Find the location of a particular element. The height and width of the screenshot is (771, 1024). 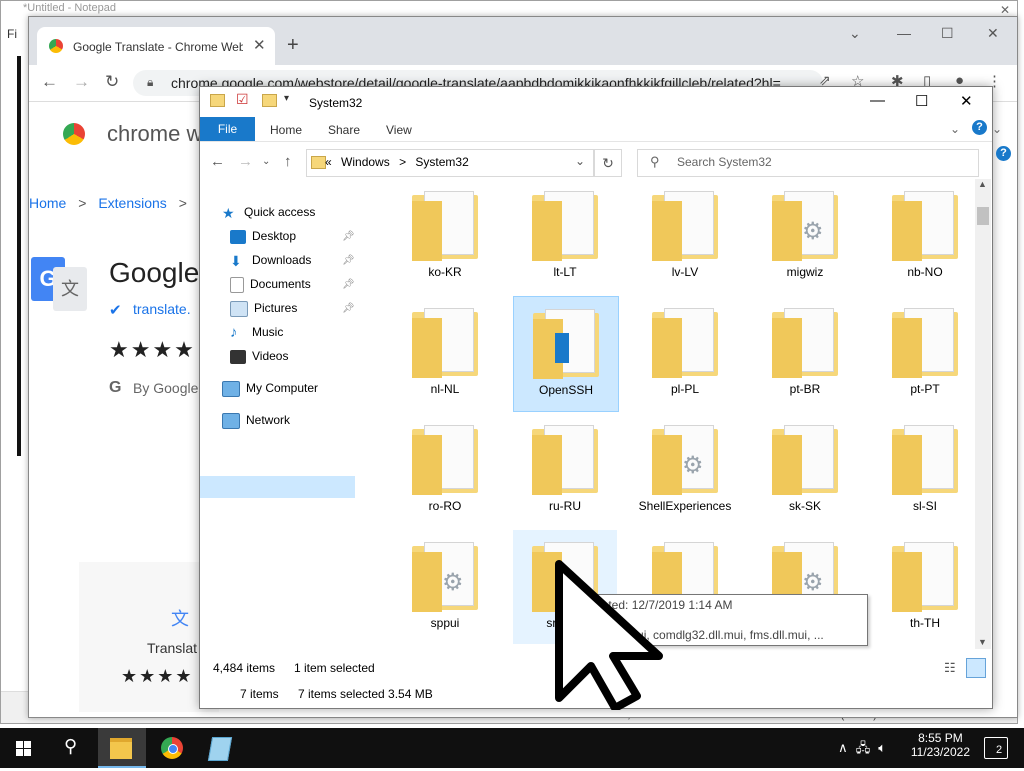

folder-item: lv-LV is located at coordinates (685, 236).